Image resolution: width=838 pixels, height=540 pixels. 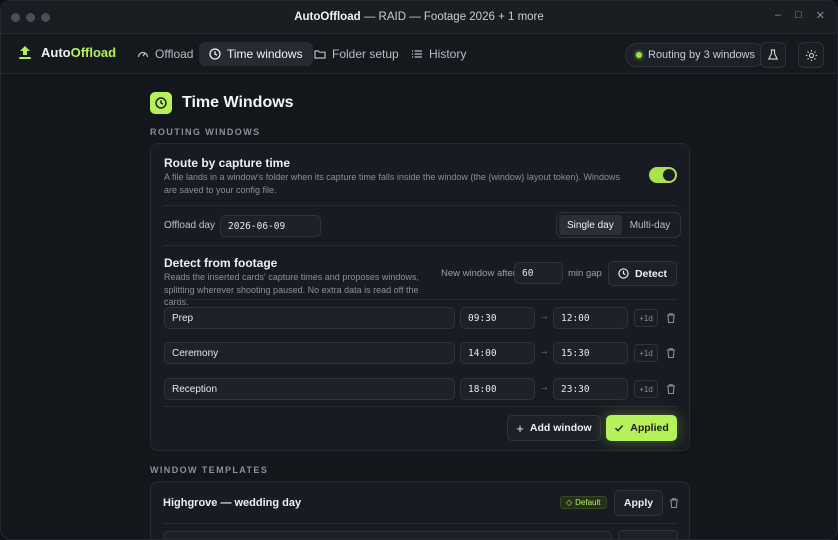 What do you see at coordinates (327, 17) in the screenshot?
I see `window-title-app: AutoOffload` at bounding box center [327, 17].